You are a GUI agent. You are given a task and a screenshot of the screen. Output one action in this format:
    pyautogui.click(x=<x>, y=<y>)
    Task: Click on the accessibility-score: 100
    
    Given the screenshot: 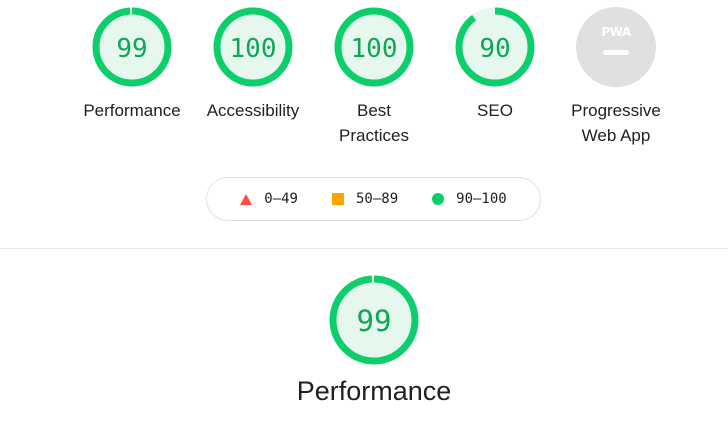 What is the action you would take?
    pyautogui.click(x=253, y=49)
    